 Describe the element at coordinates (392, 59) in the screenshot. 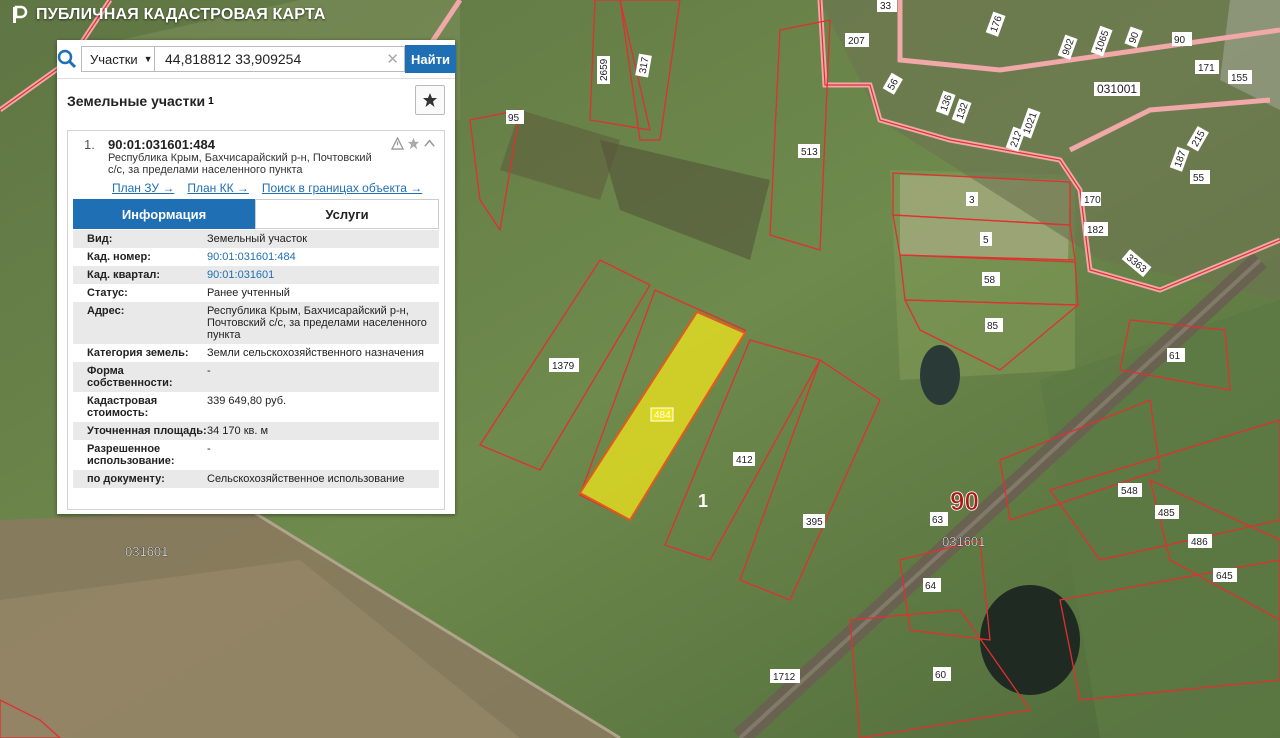

I see `clear-icon: ✕` at that location.